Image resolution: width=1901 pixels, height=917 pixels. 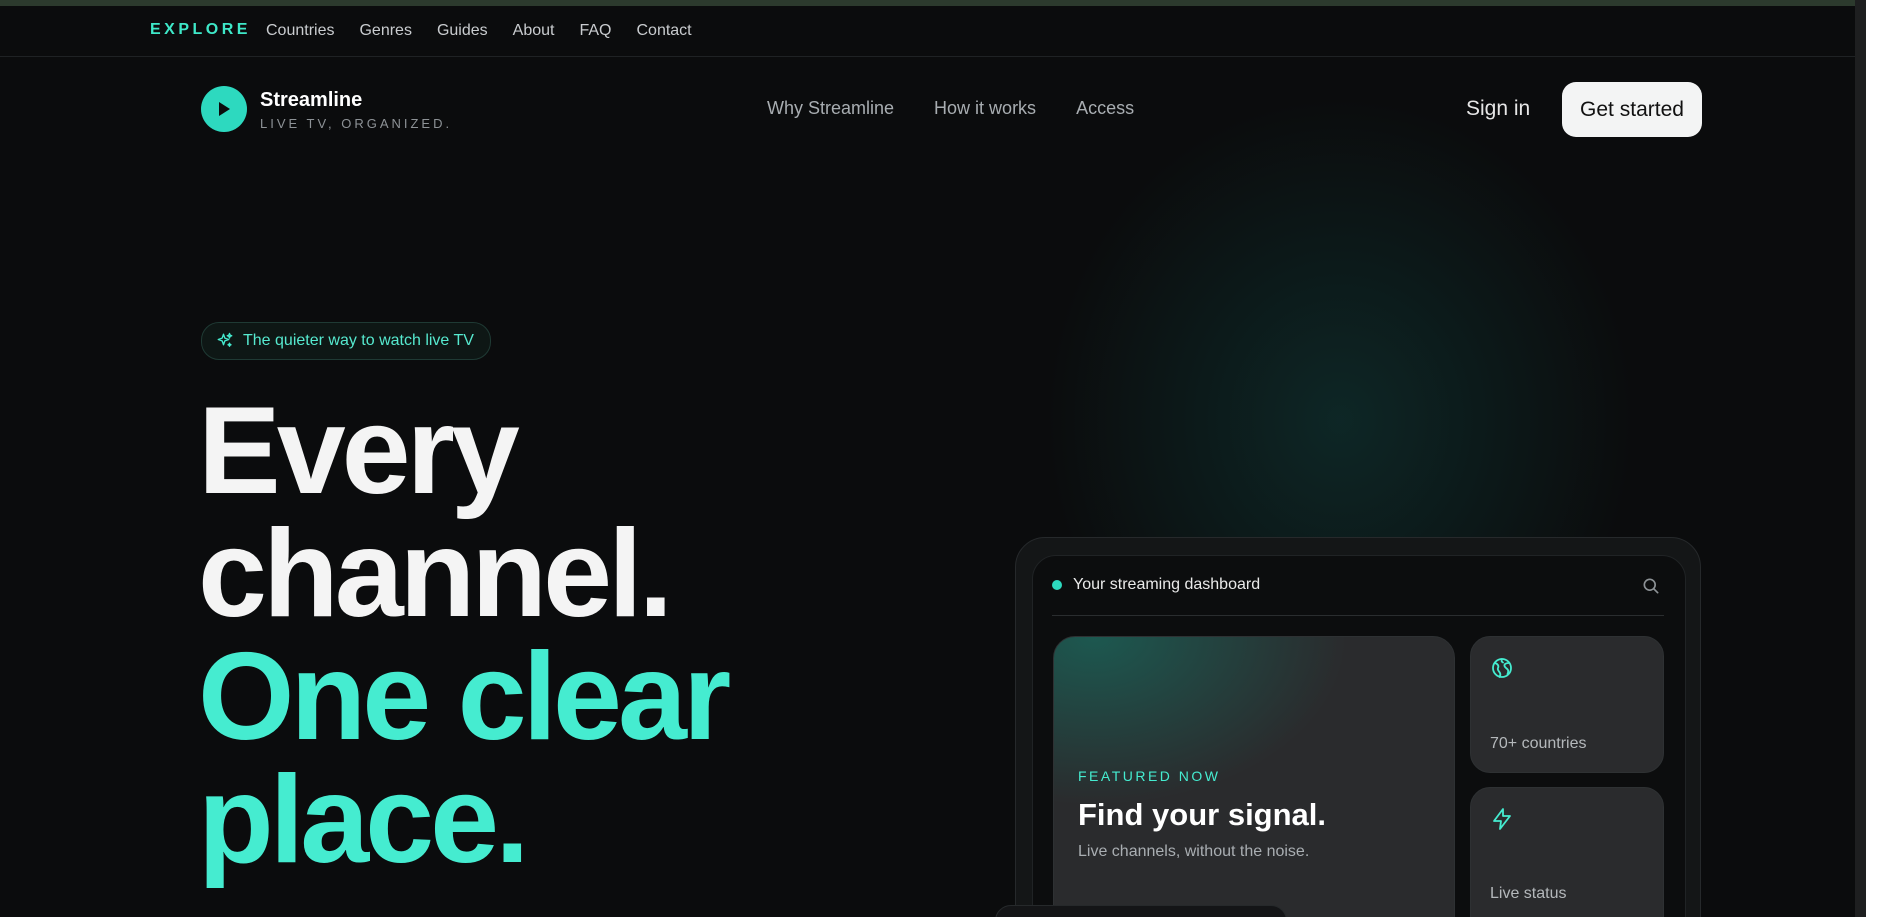 I want to click on lightning-icon, so click(x=1502, y=819).